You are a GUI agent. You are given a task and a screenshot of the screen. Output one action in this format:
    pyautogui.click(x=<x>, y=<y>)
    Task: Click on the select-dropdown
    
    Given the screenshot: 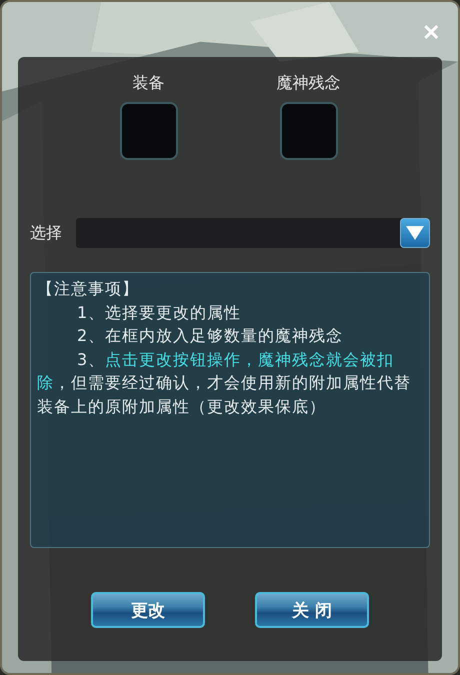 What is the action you would take?
    pyautogui.click(x=253, y=233)
    